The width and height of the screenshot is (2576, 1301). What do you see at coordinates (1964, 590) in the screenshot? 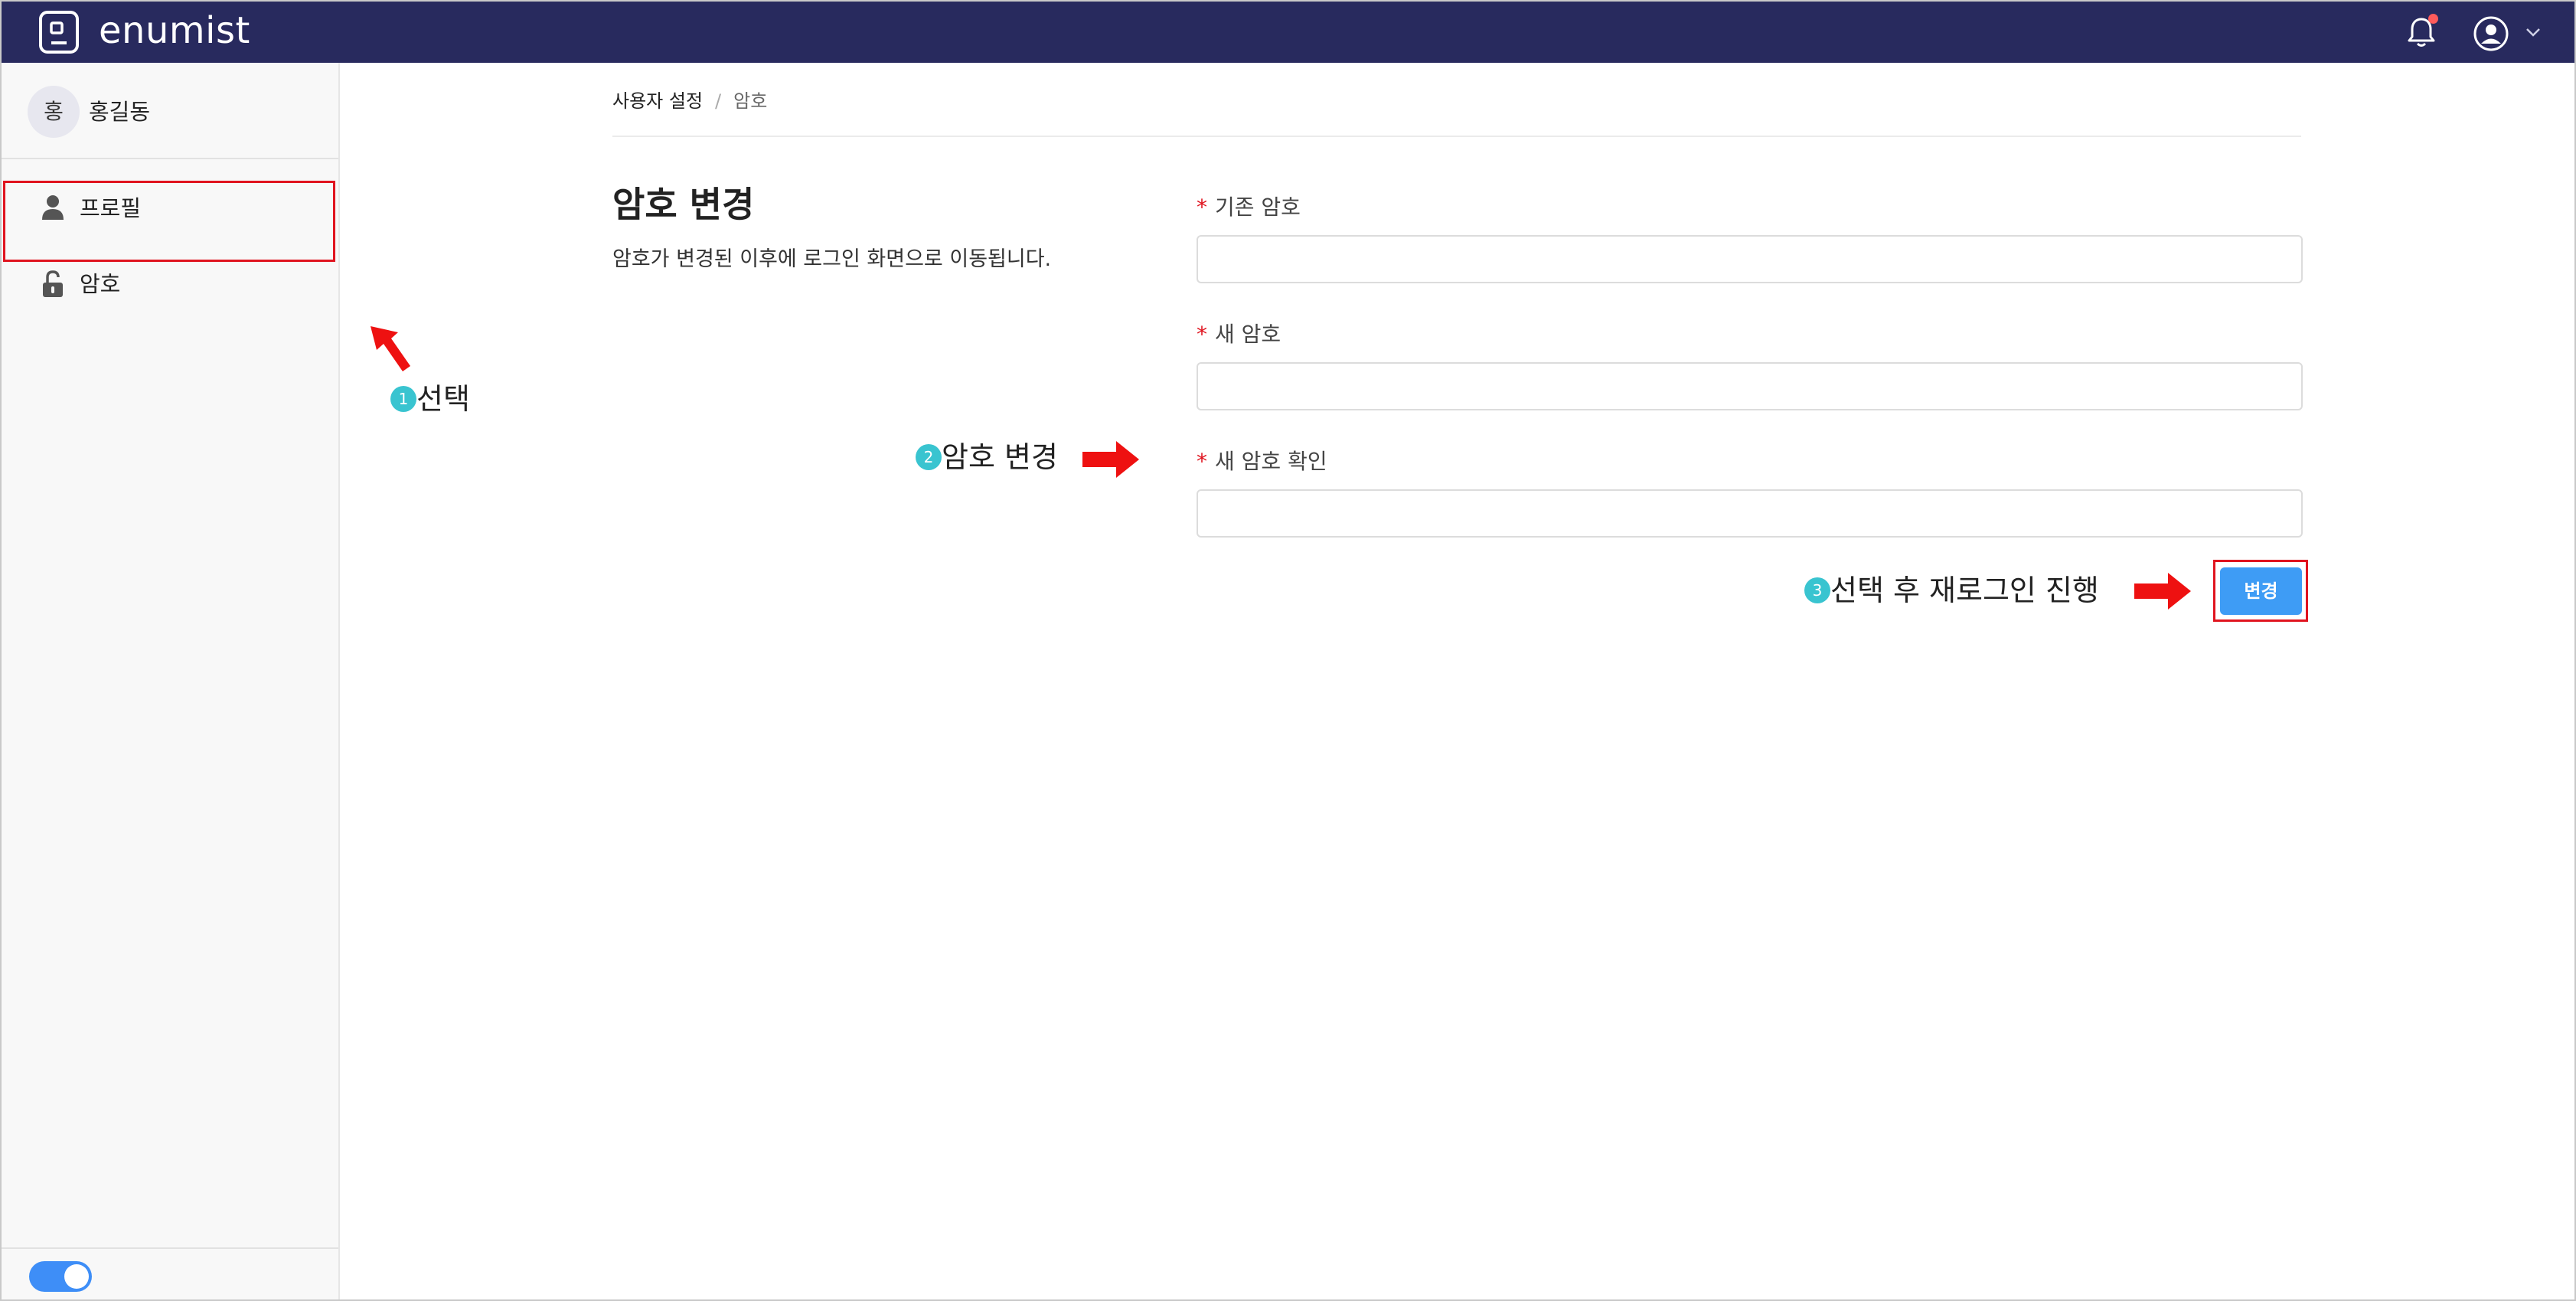
I see `annotation-text: 선택 후 재로그인 진행` at bounding box center [1964, 590].